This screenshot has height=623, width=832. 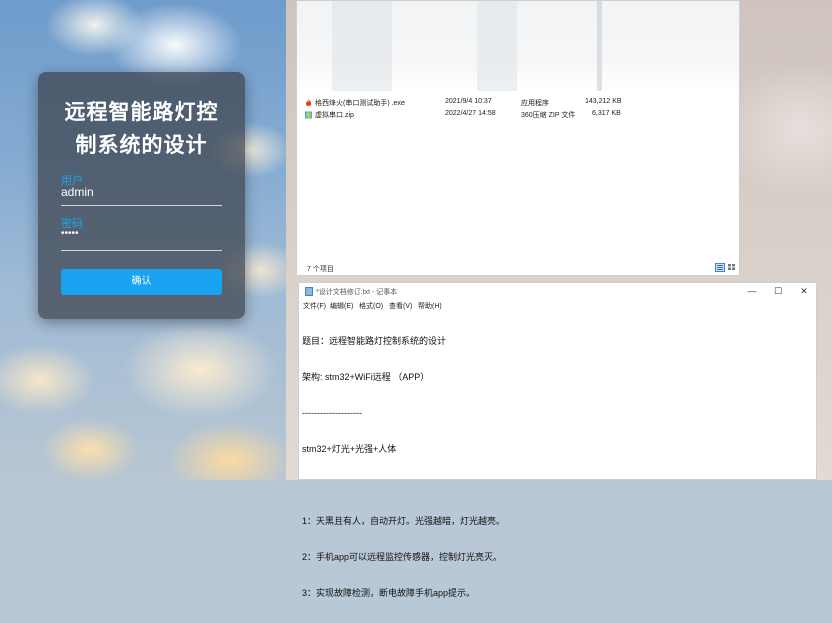 What do you see at coordinates (430, 306) in the screenshot?
I see `menu-help: 帮助(H)` at bounding box center [430, 306].